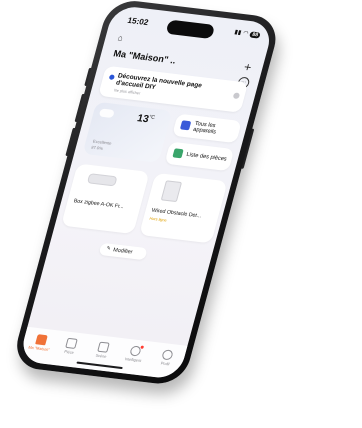 The height and width of the screenshot is (428, 362). I want to click on device-card: Wired Obstacle Det... Hors ligne, so click(183, 208).